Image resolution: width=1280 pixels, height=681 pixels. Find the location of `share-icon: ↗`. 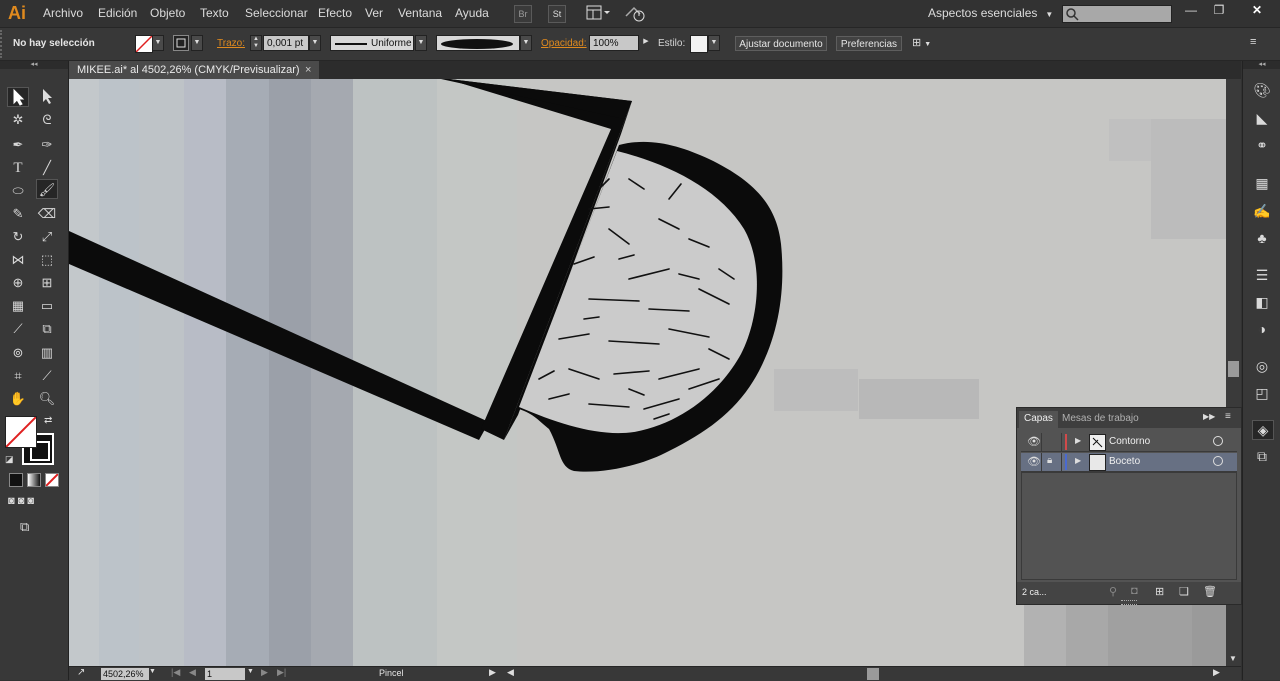

share-icon: ↗ is located at coordinates (81, 672).